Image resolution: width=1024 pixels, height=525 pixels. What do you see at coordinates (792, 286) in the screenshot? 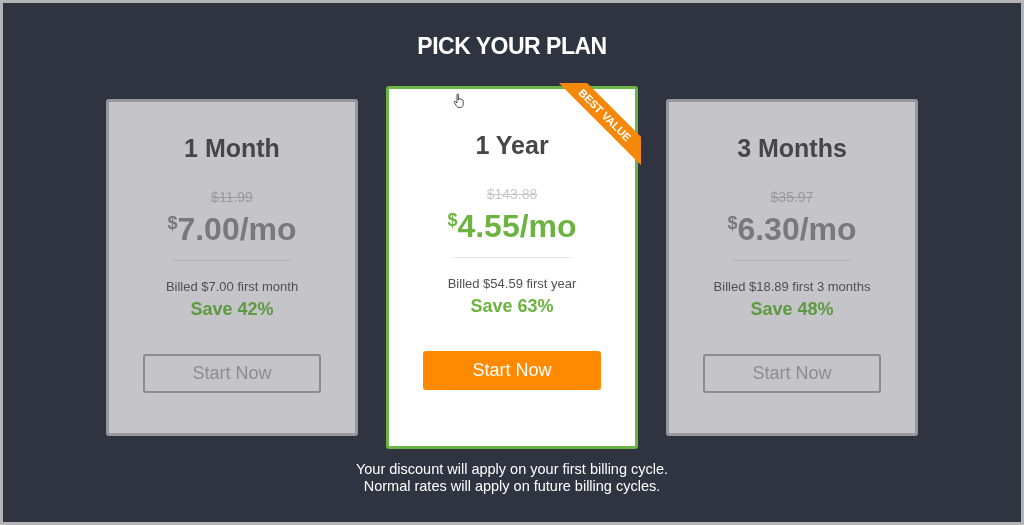
I see `billing-note: Billed $18.89 first 3 months` at bounding box center [792, 286].